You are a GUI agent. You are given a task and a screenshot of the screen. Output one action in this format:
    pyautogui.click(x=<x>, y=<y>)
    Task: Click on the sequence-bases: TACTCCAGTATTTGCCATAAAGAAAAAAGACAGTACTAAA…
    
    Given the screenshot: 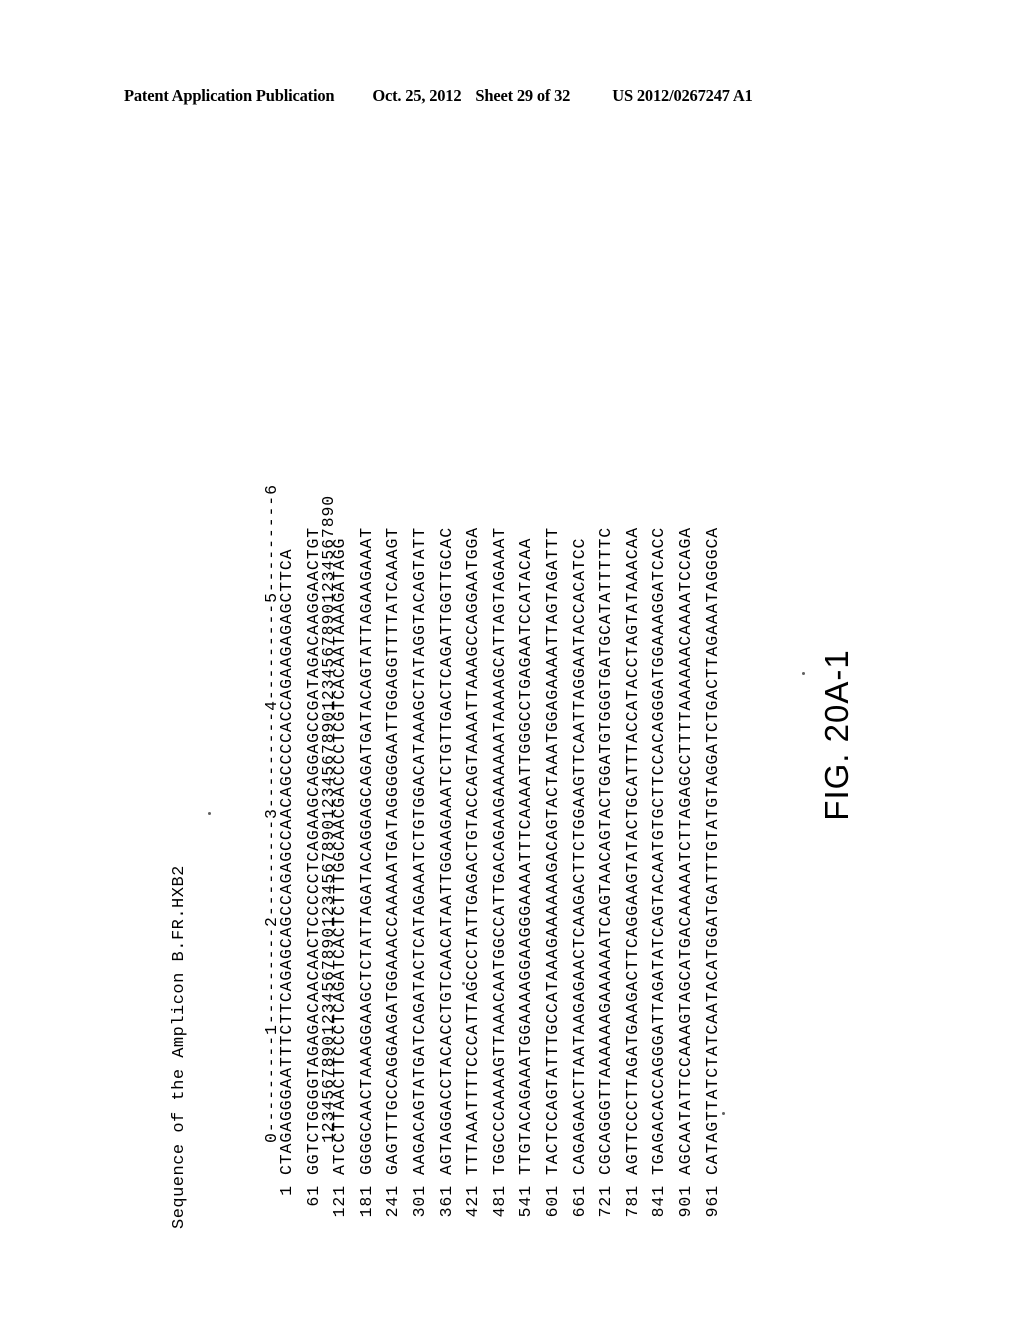 What is the action you would take?
    pyautogui.click(x=552, y=850)
    